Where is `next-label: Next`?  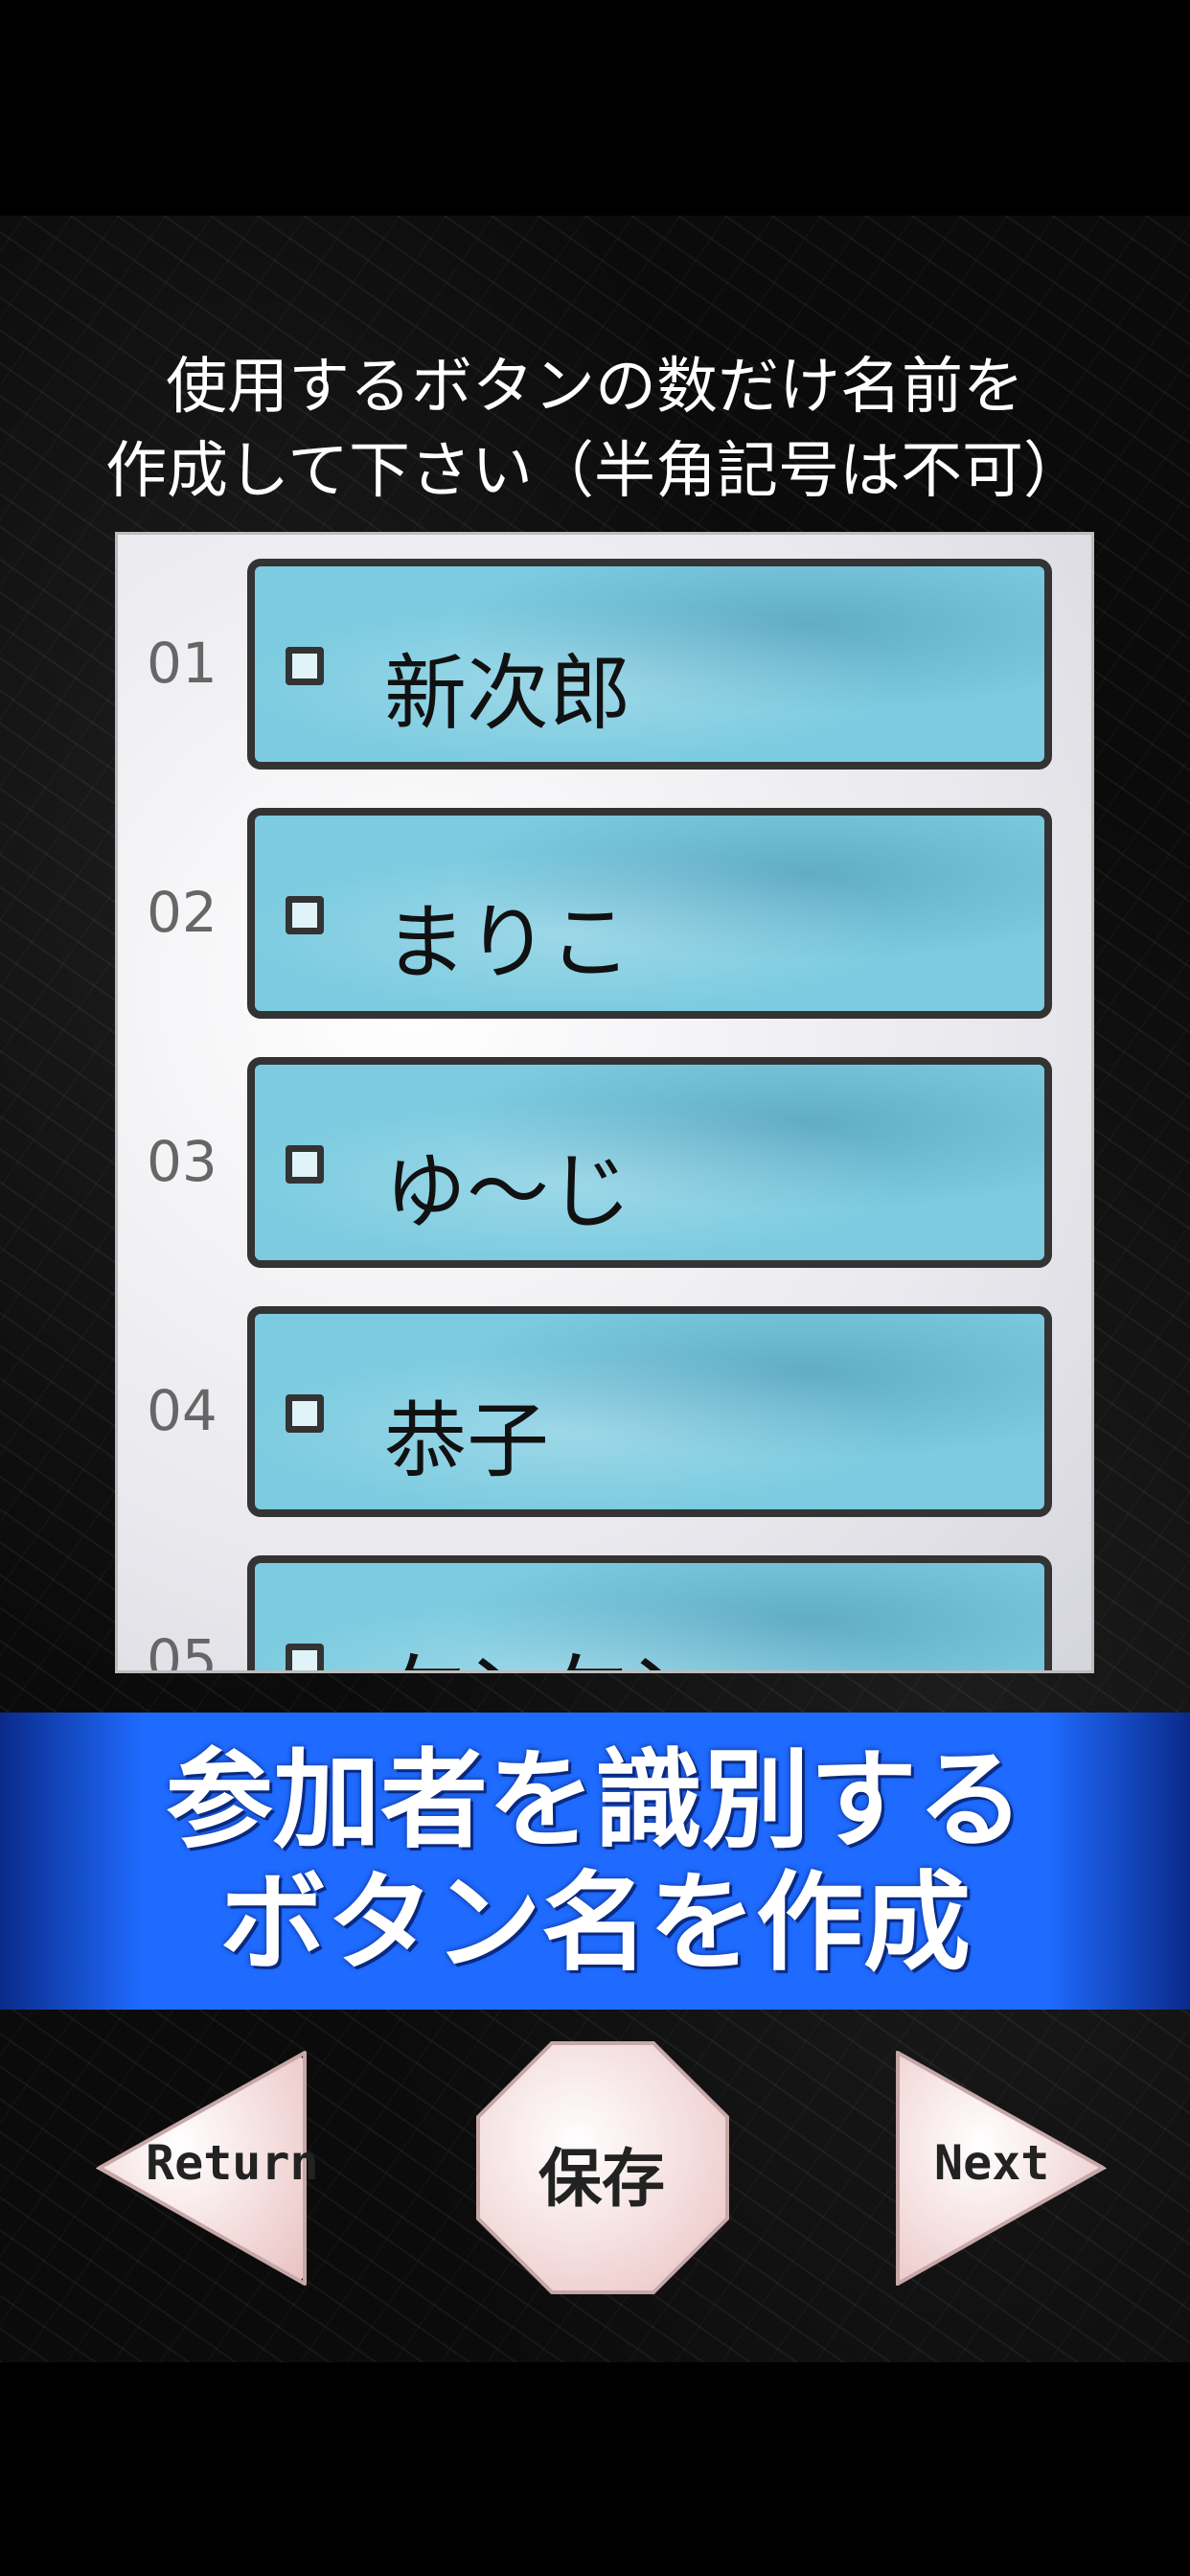 next-label: Next is located at coordinates (992, 2163).